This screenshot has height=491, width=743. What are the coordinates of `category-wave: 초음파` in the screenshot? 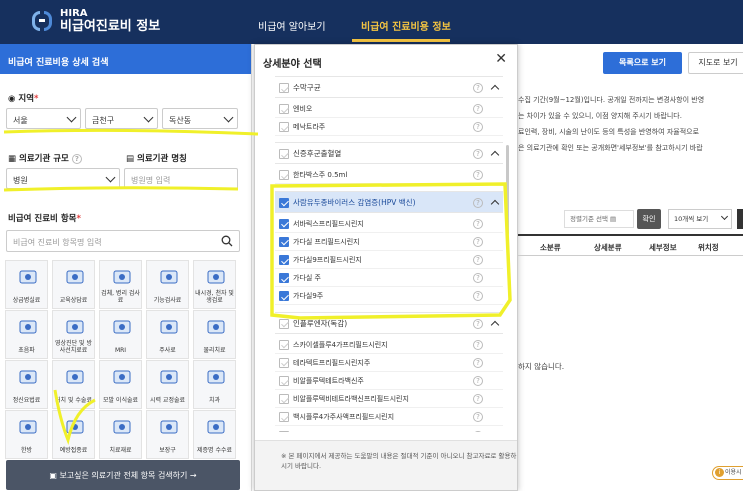 It's located at (26, 334).